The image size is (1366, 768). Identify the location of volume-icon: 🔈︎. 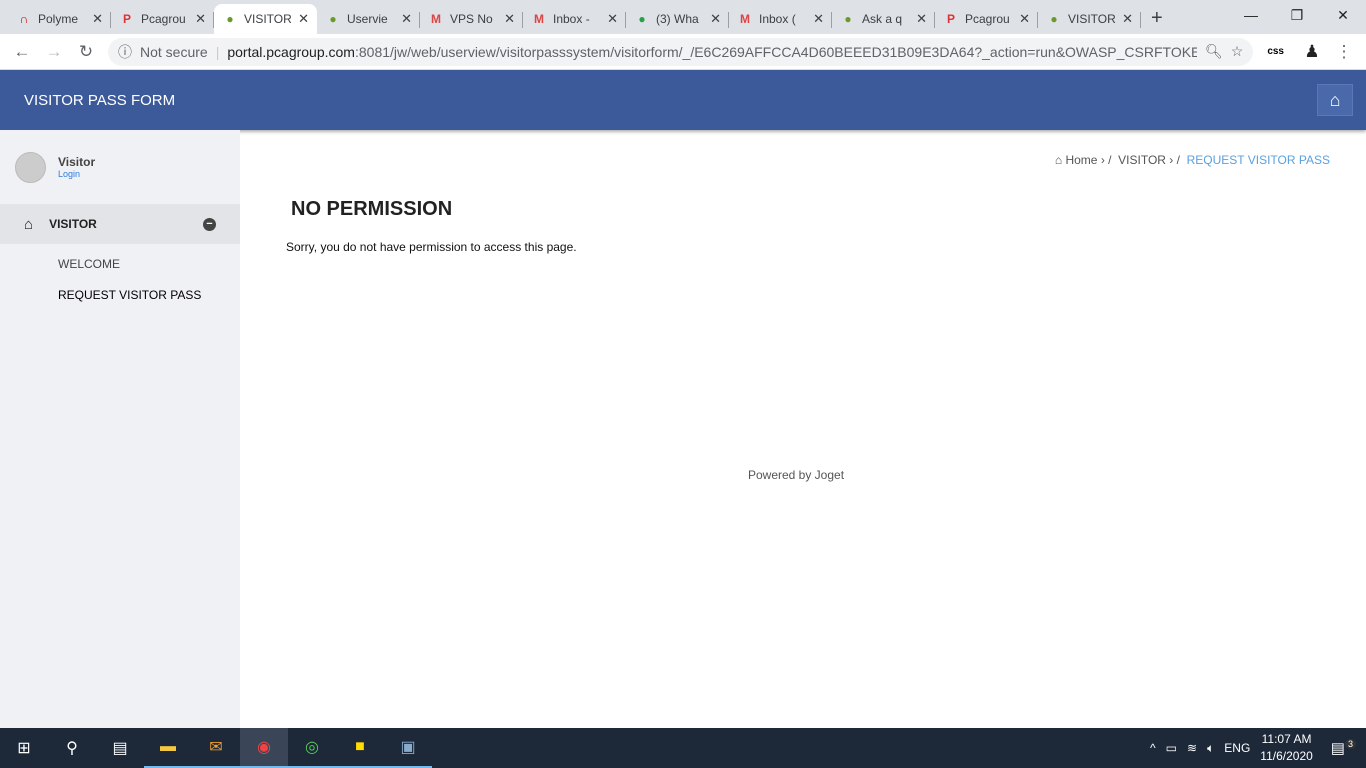
(1210, 748).